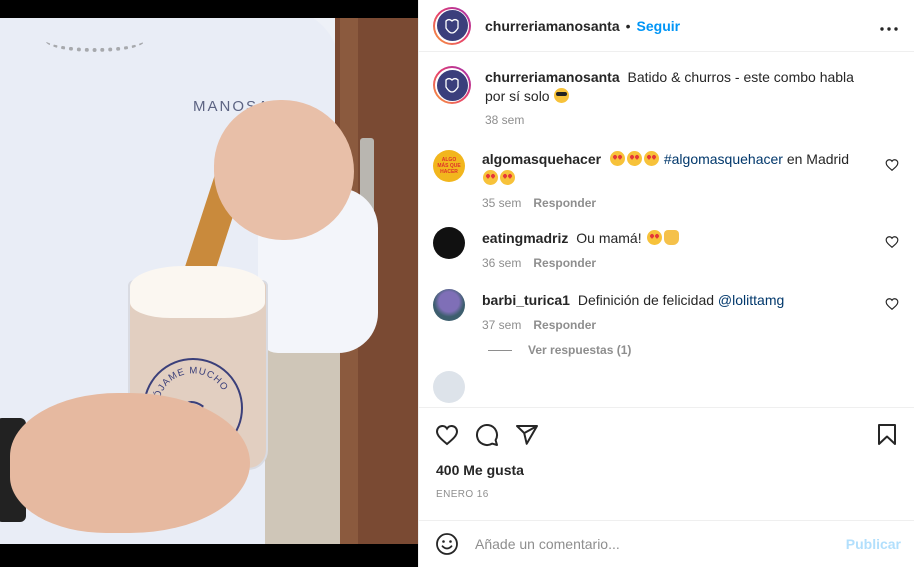  I want to click on comment-row-partial, so click(667, 387).